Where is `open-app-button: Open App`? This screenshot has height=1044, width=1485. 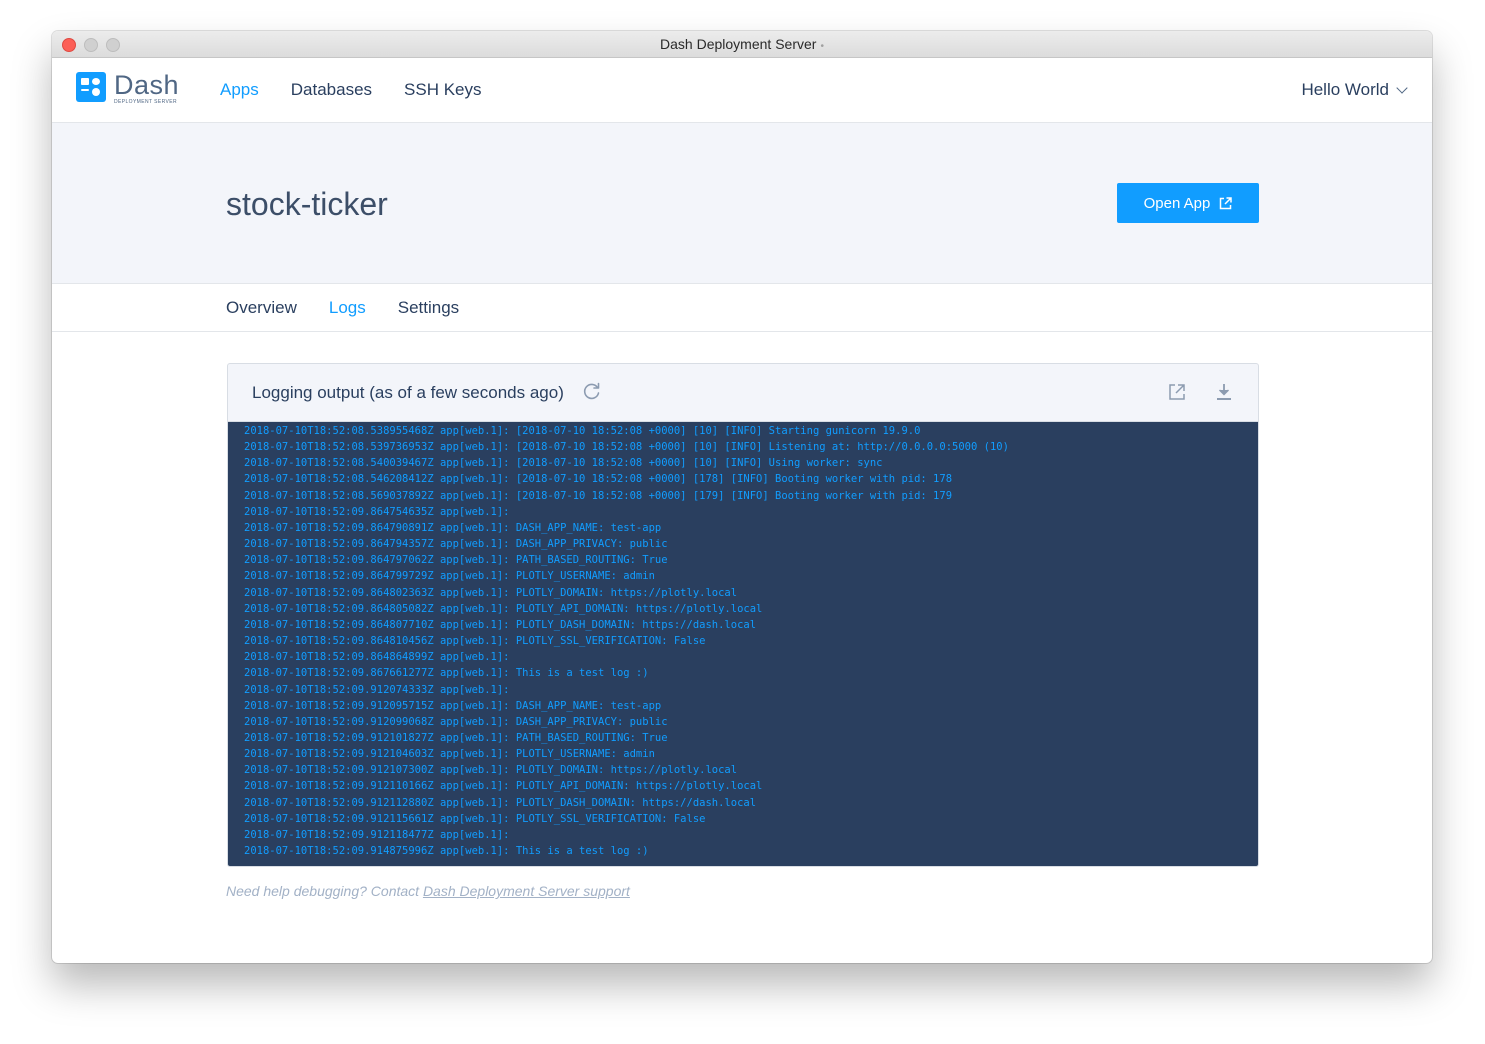
open-app-button: Open App is located at coordinates (1188, 203).